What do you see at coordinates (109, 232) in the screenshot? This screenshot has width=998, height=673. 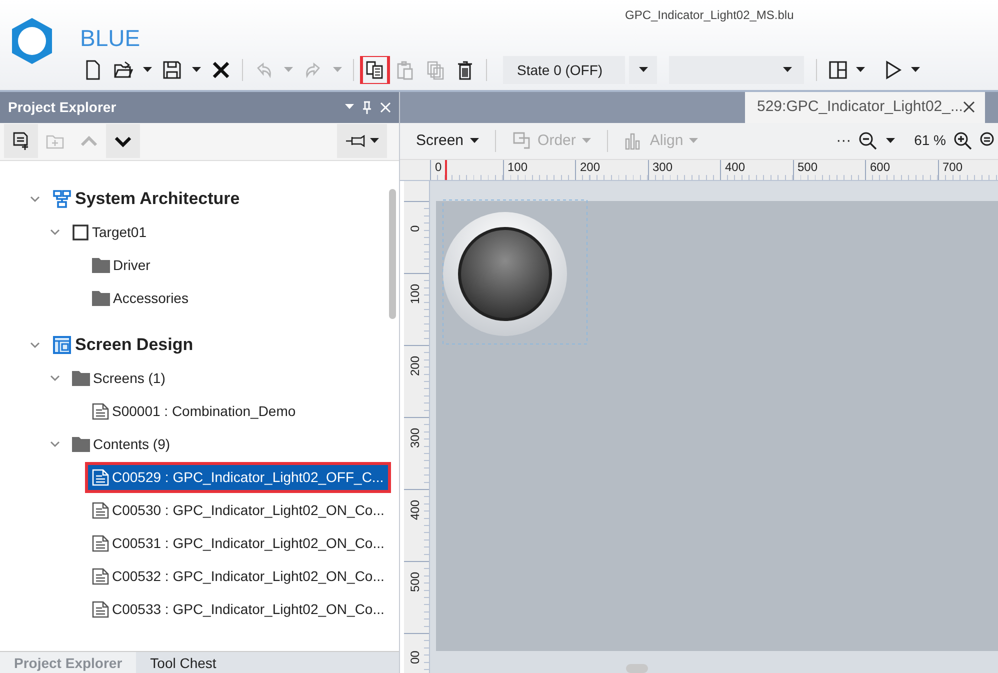 I see `tree-item: Target01` at bounding box center [109, 232].